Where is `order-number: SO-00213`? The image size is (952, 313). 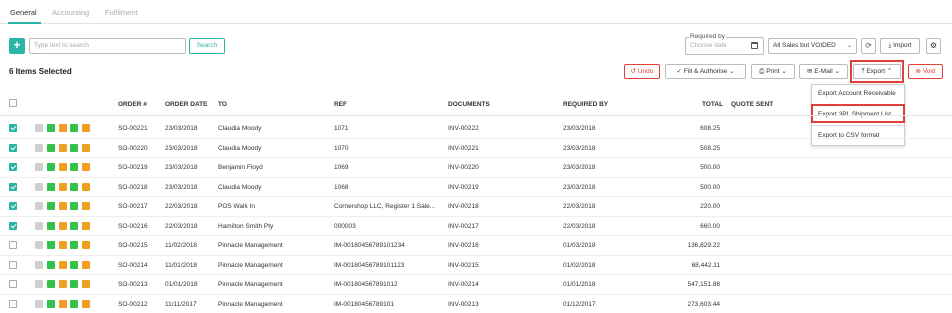 order-number: SO-00213 is located at coordinates (133, 284).